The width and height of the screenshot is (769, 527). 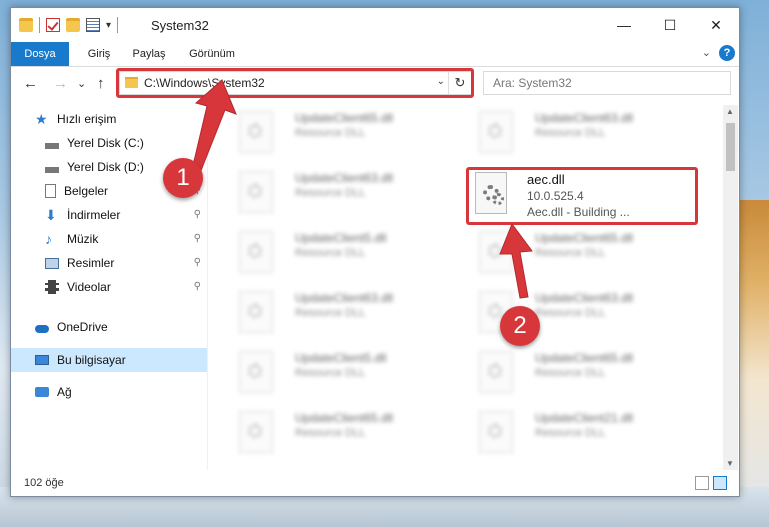 I want to click on sidebar-item-quick-access: ★ Hızlı erişim, so click(x=109, y=119).